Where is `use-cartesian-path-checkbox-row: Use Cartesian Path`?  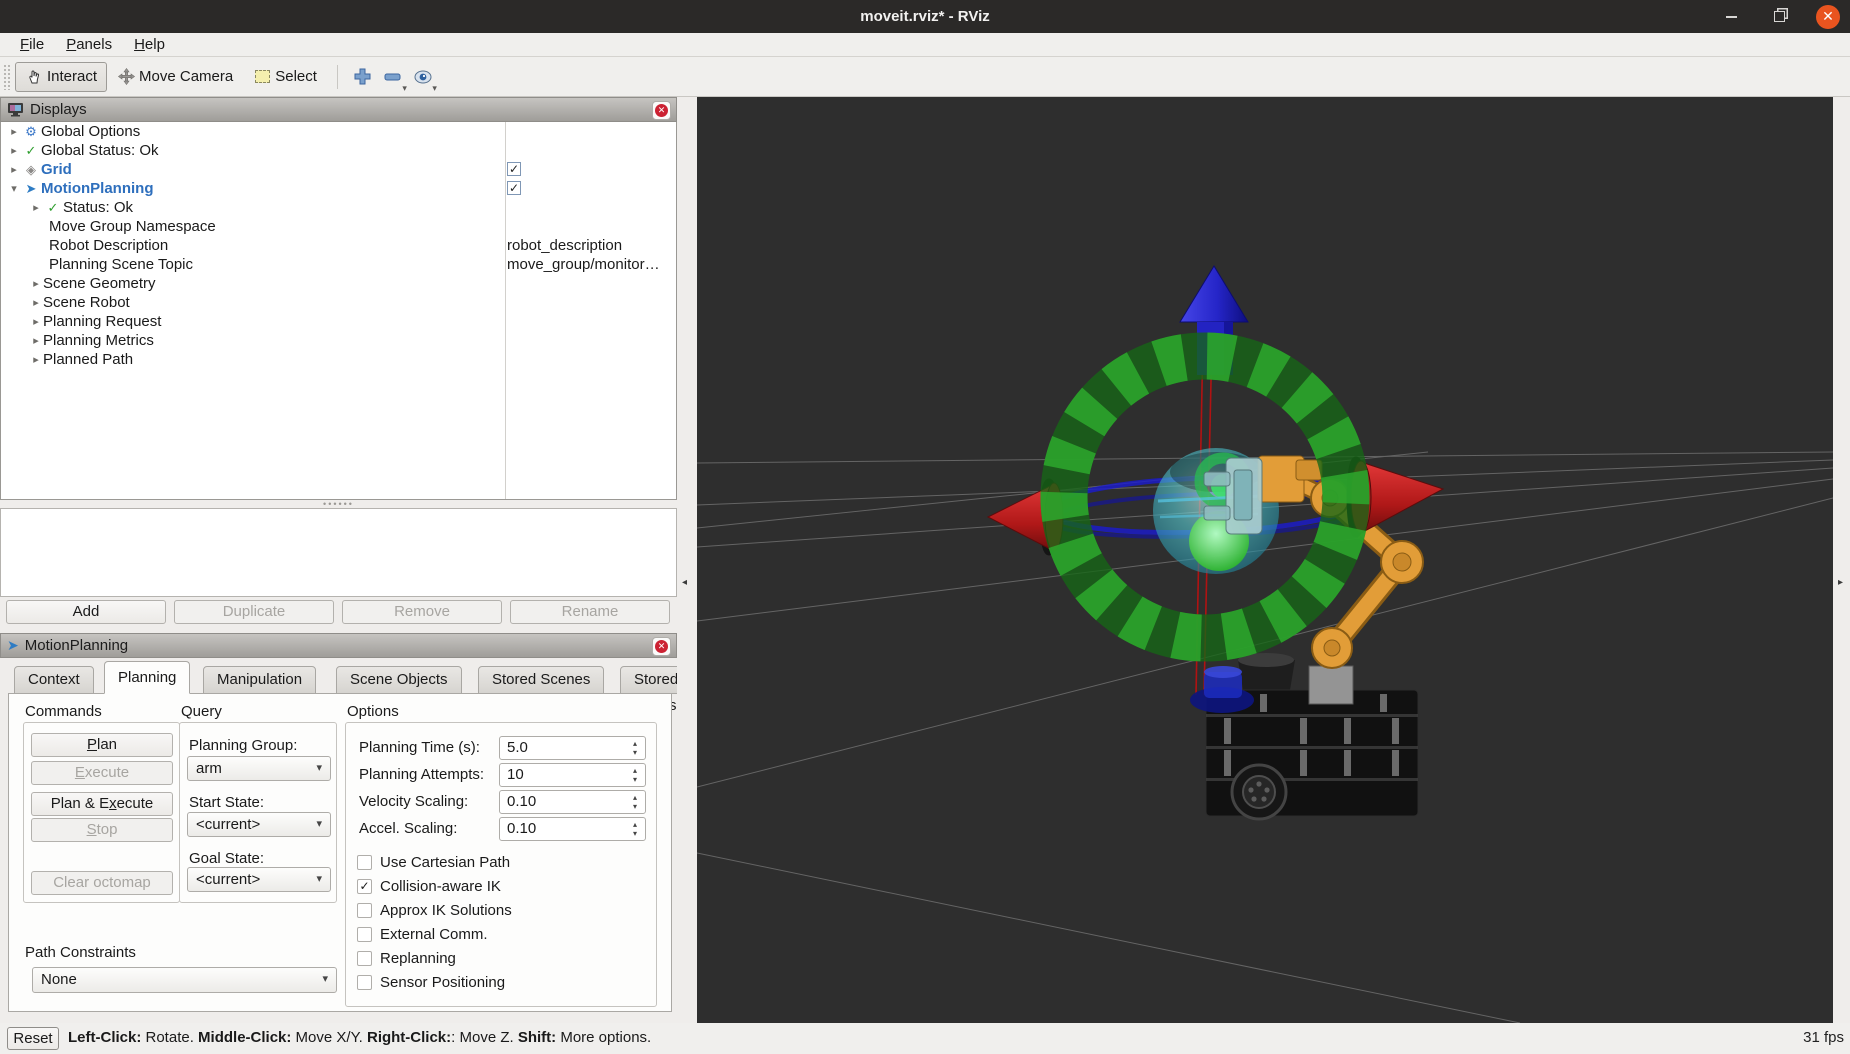
use-cartesian-path-checkbox-row: Use Cartesian Path is located at coordinates (433, 862).